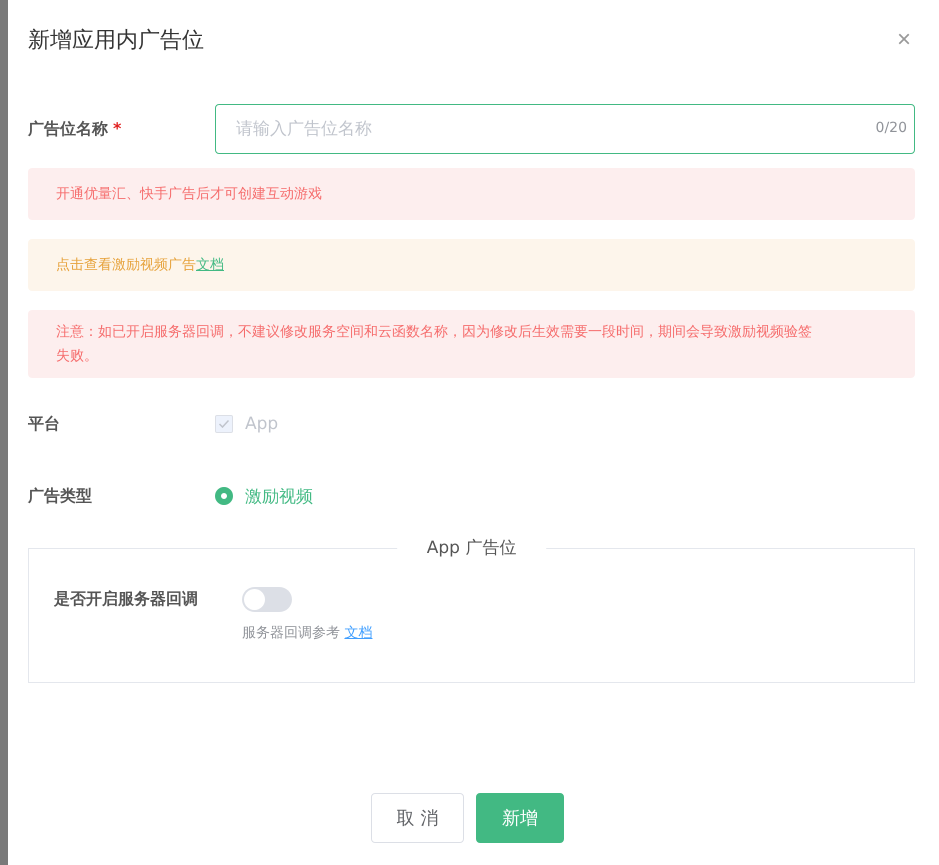 This screenshot has height=865, width=939. Describe the element at coordinates (126, 599) in the screenshot. I see `field-label: 是否开启服务器回调` at that location.